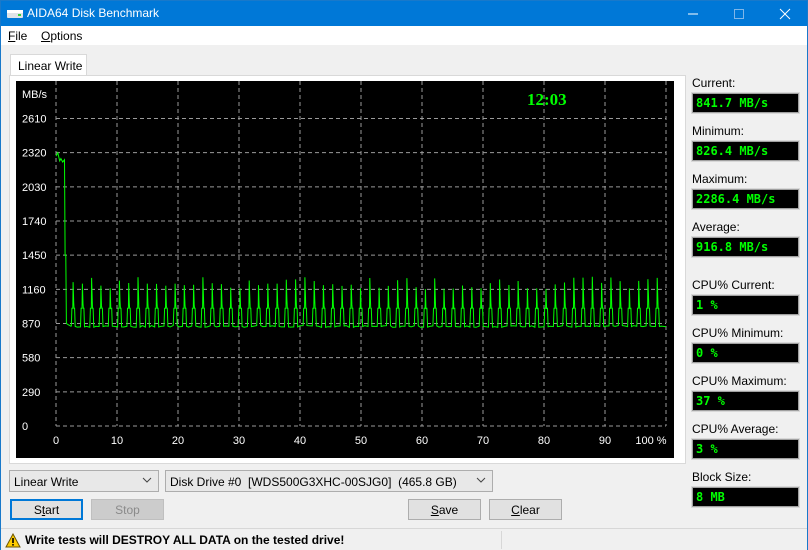  What do you see at coordinates (15, 14) in the screenshot?
I see `disk-drive-icon` at bounding box center [15, 14].